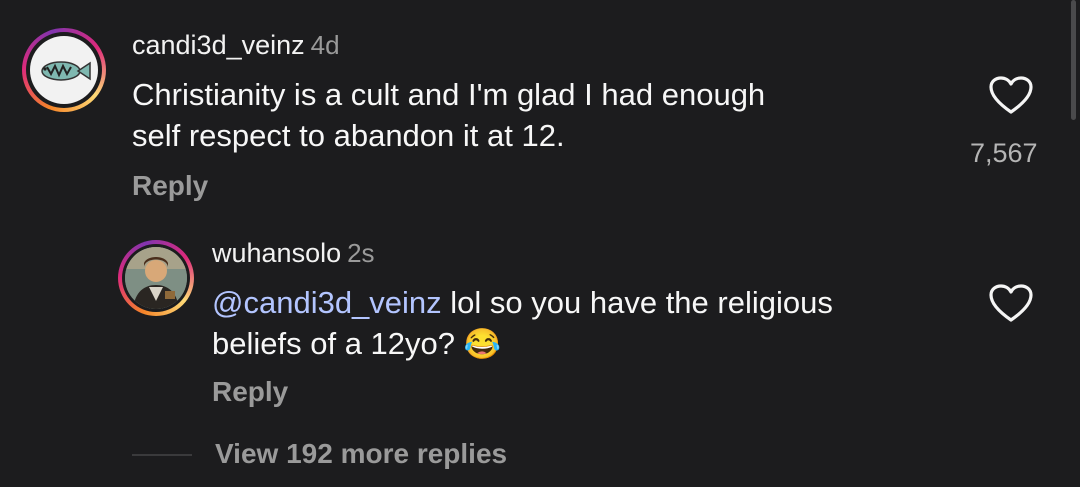 The width and height of the screenshot is (1080, 487). I want to click on divider, so click(162, 455).